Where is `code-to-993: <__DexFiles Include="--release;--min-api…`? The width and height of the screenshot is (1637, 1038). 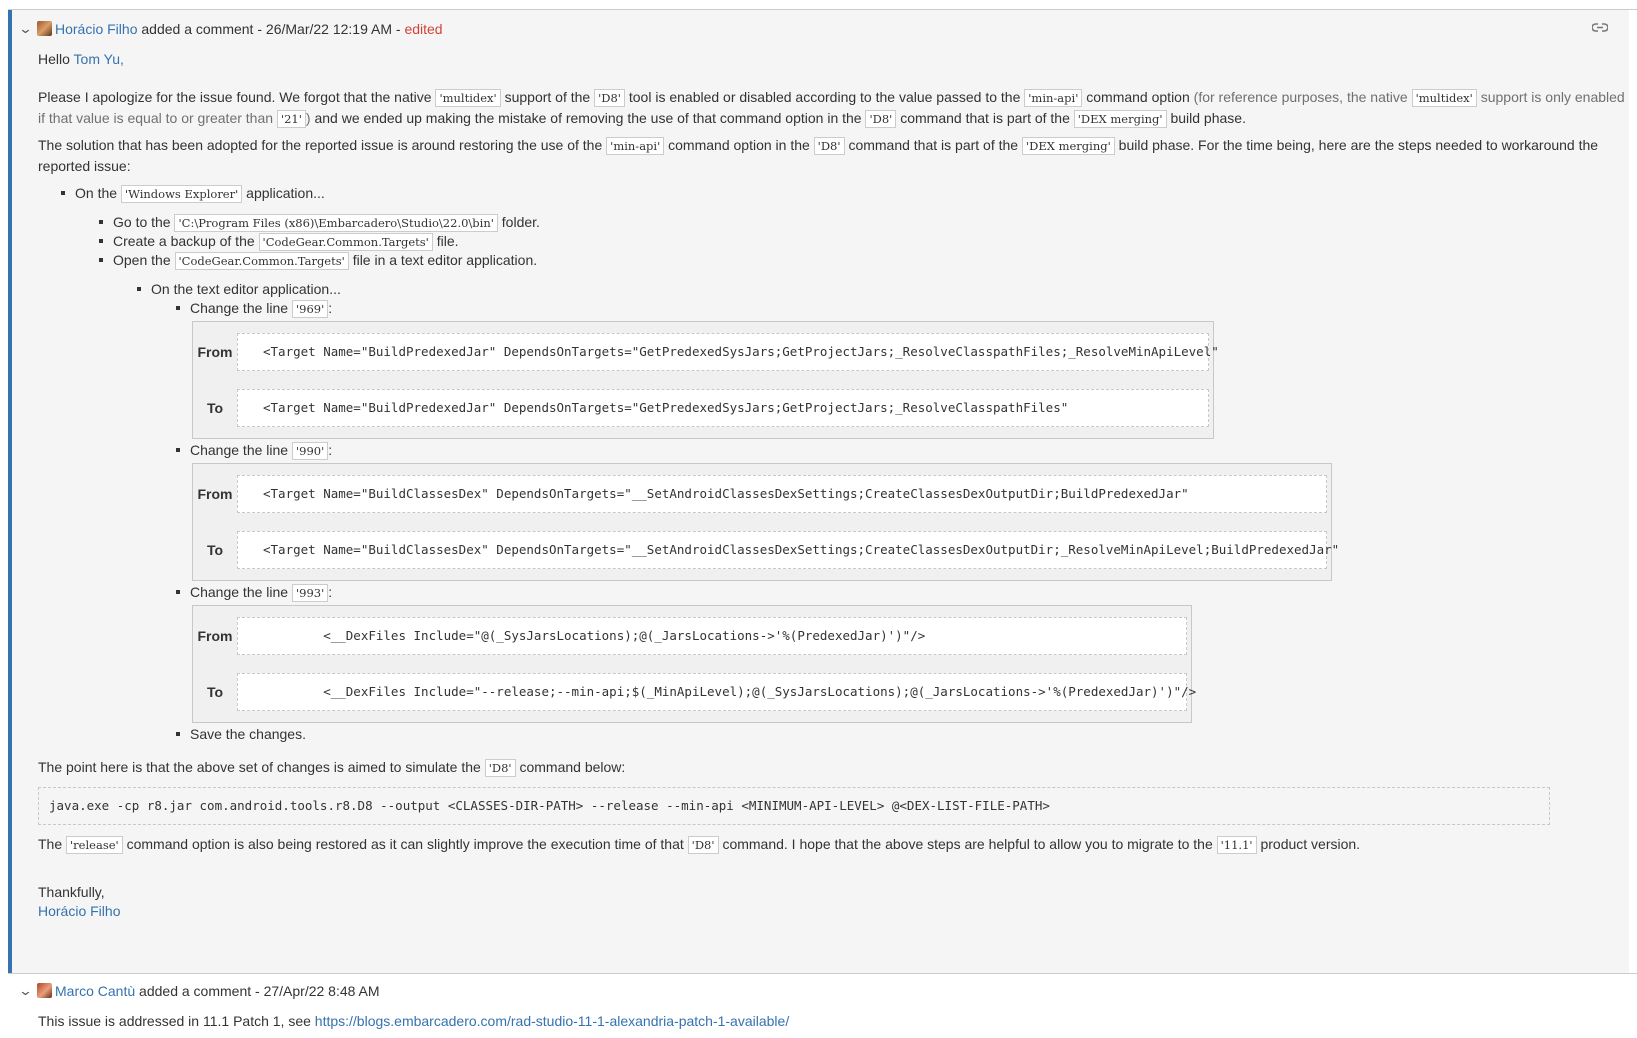 code-to-993: <__DexFiles Include="--release;--min-api… is located at coordinates (716, 692).